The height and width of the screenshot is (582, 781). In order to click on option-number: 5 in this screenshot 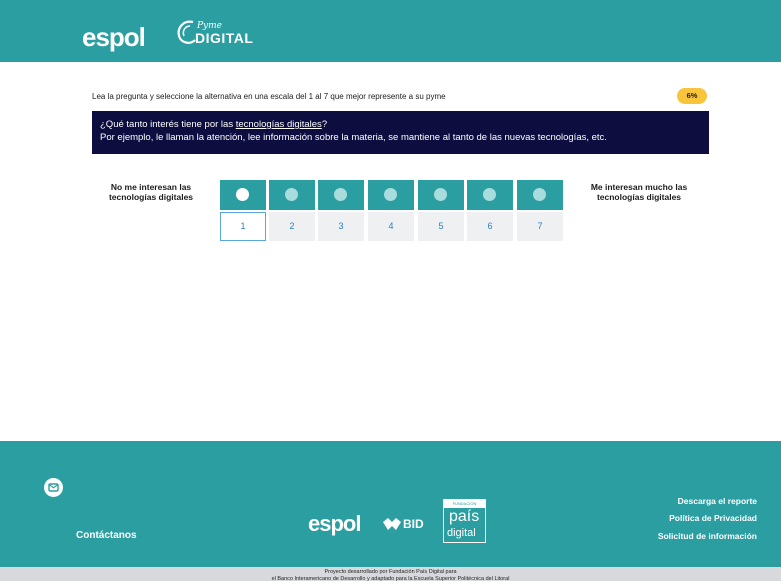, I will do `click(441, 226)`.